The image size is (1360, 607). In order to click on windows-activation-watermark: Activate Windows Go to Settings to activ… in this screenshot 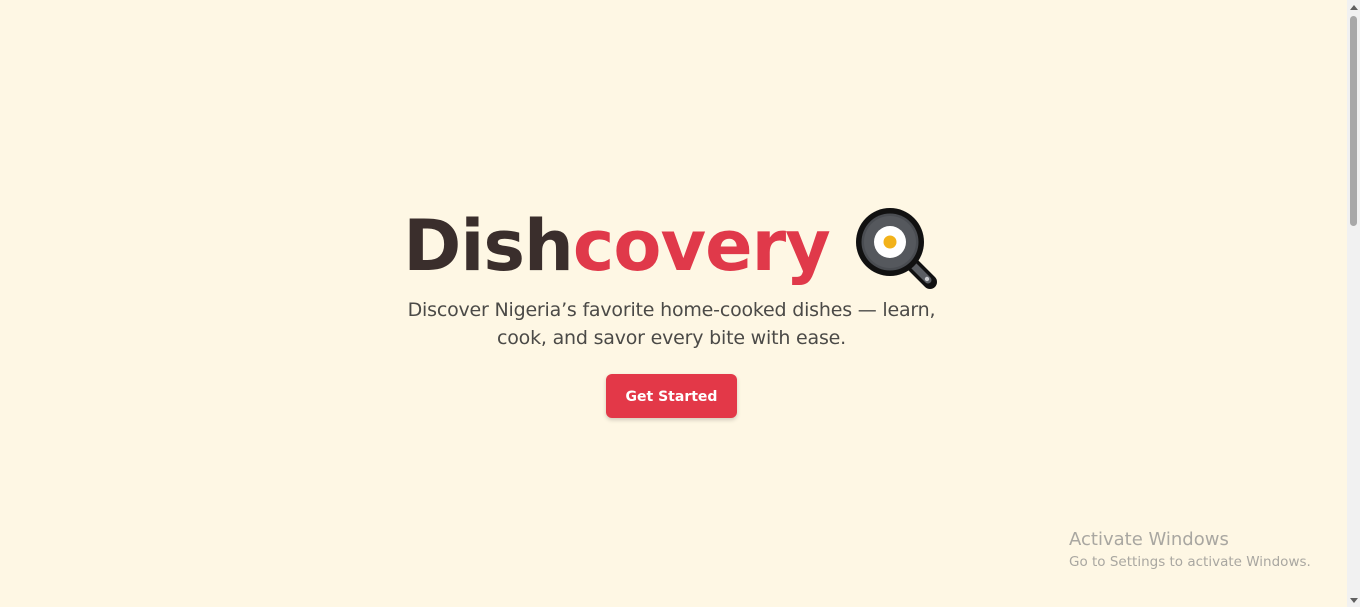, I will do `click(1190, 550)`.